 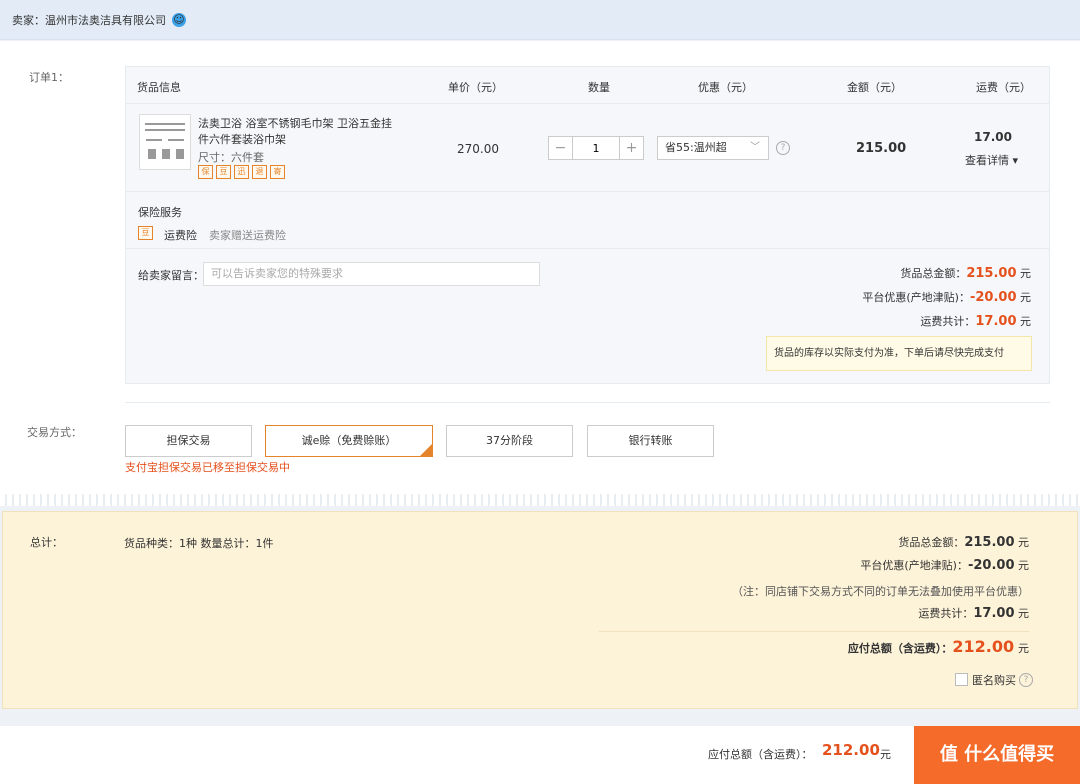 I want to click on col-discount: 优惠（元）, so click(x=725, y=87).